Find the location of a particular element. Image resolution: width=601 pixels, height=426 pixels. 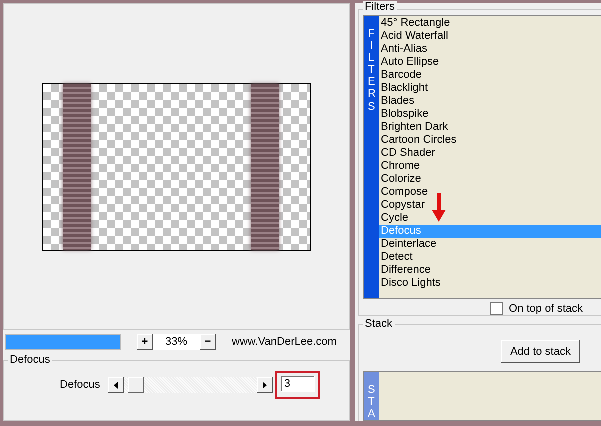

filter-item: CD Shader is located at coordinates (490, 153).